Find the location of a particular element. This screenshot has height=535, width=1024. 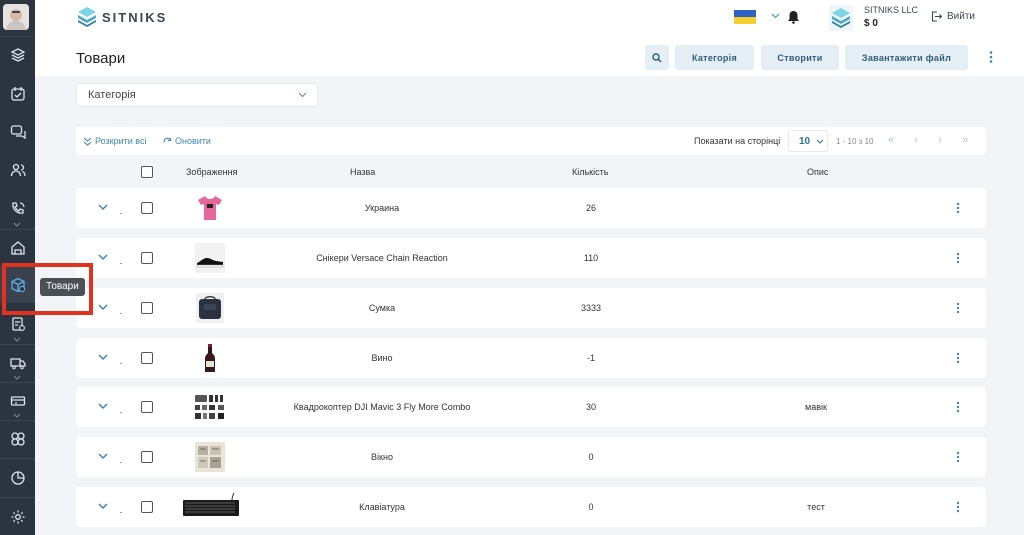

product-quantity: 30 is located at coordinates (590, 407).